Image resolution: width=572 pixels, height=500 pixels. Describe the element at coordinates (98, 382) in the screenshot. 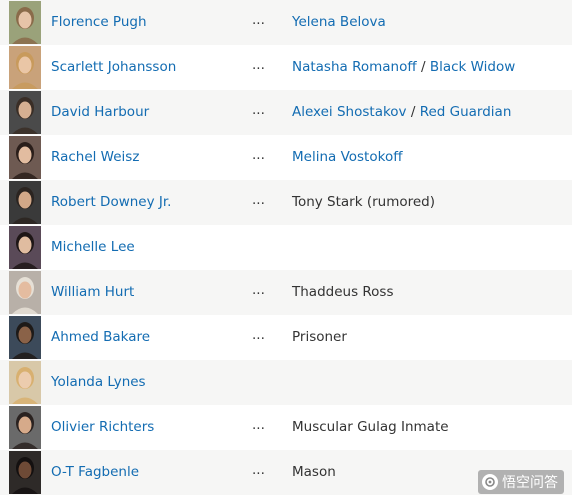

I see `actor-name-link: Yolanda Lynes` at that location.